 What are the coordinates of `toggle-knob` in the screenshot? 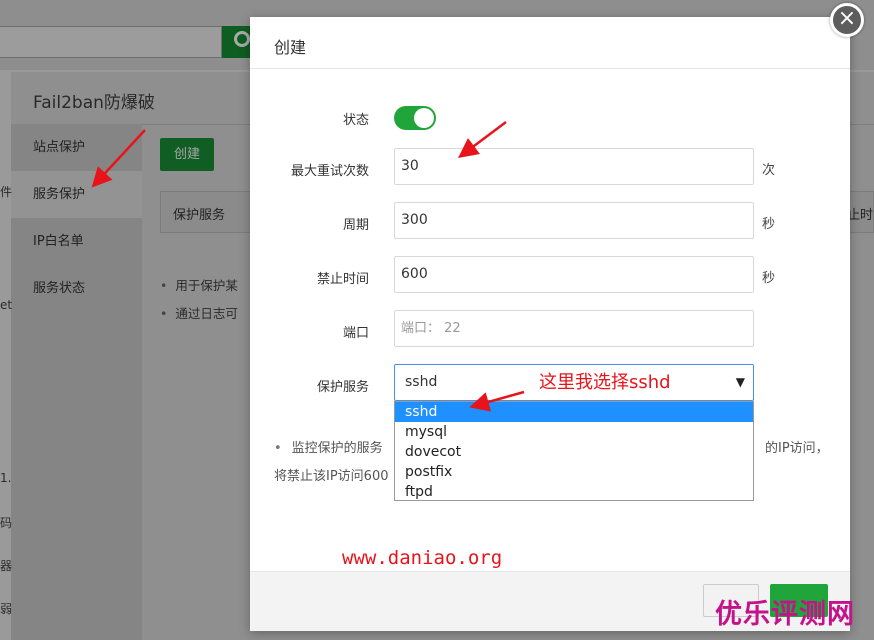 It's located at (424, 118).